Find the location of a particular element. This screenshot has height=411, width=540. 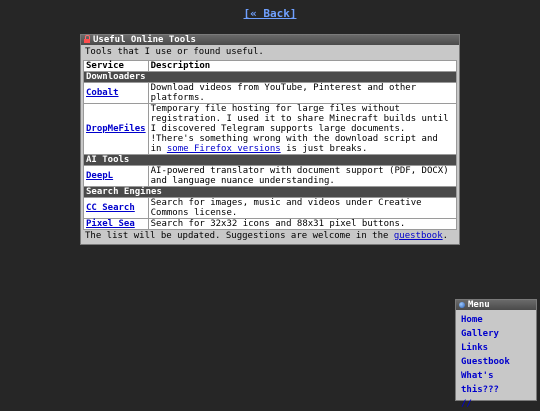

globe-icon is located at coordinates (462, 305).